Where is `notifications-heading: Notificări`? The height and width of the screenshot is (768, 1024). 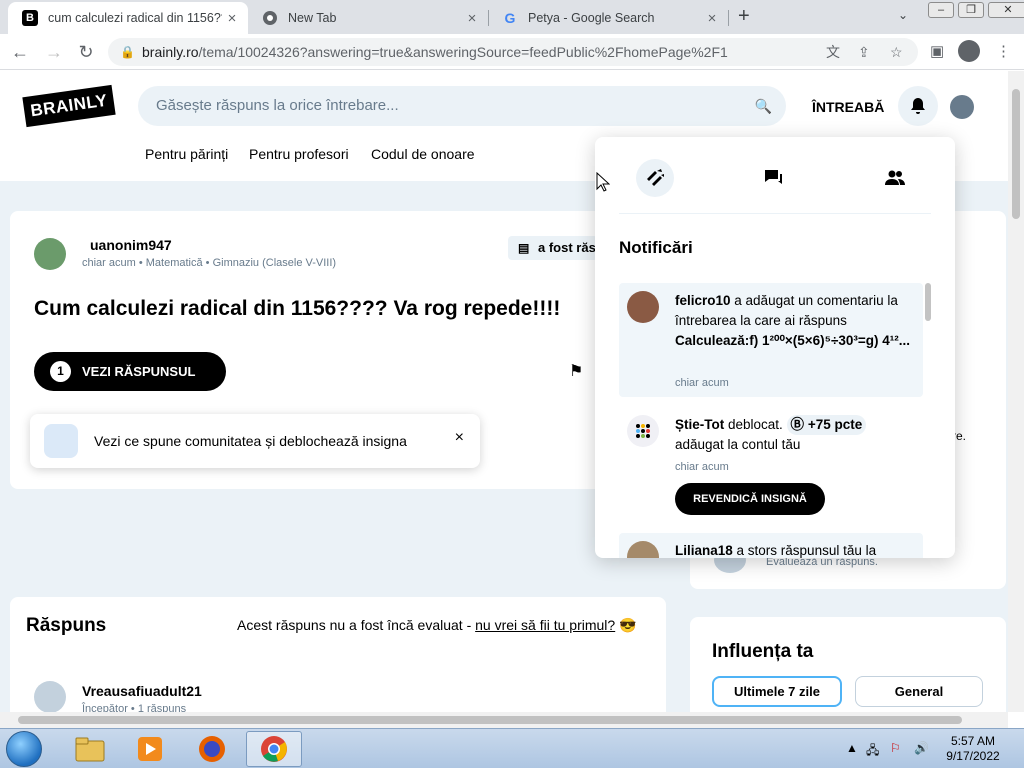 notifications-heading: Notificări is located at coordinates (656, 247).